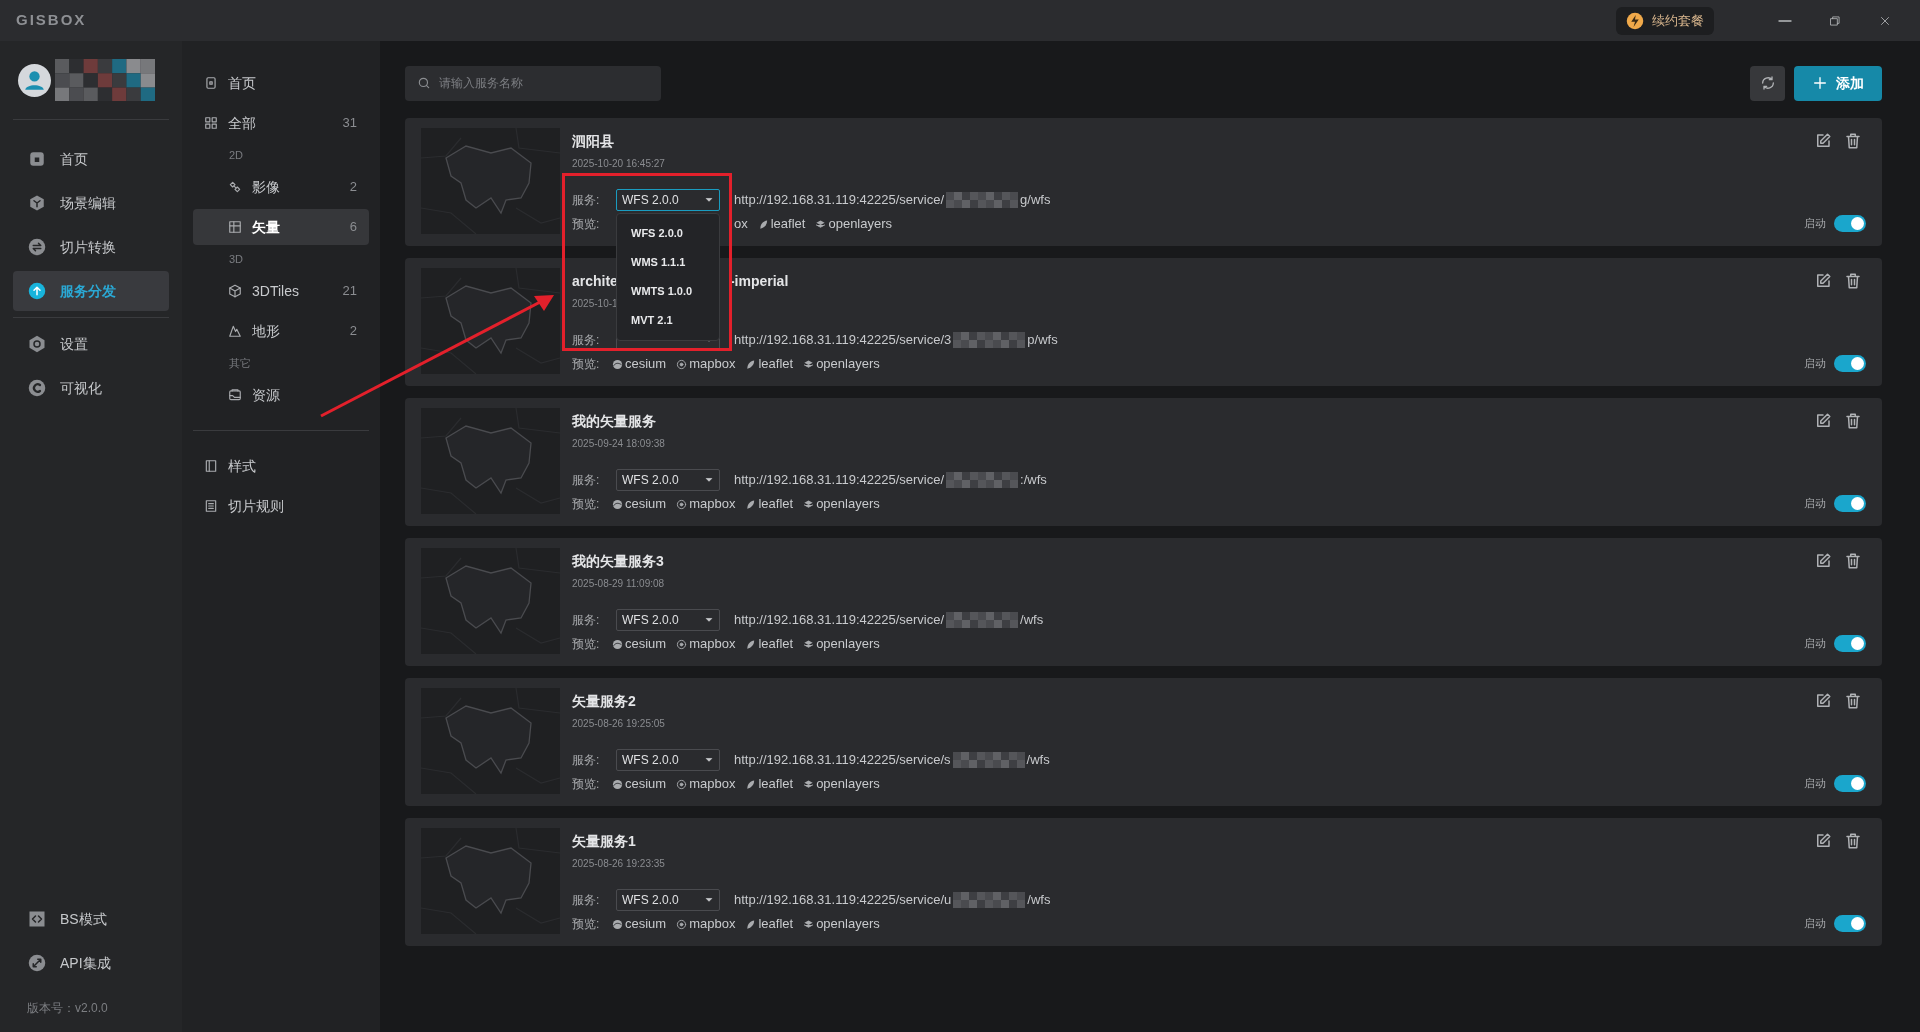 The image size is (1920, 1032). Describe the element at coordinates (1665, 20) in the screenshot. I see `renew-button: 续约套餐` at that location.